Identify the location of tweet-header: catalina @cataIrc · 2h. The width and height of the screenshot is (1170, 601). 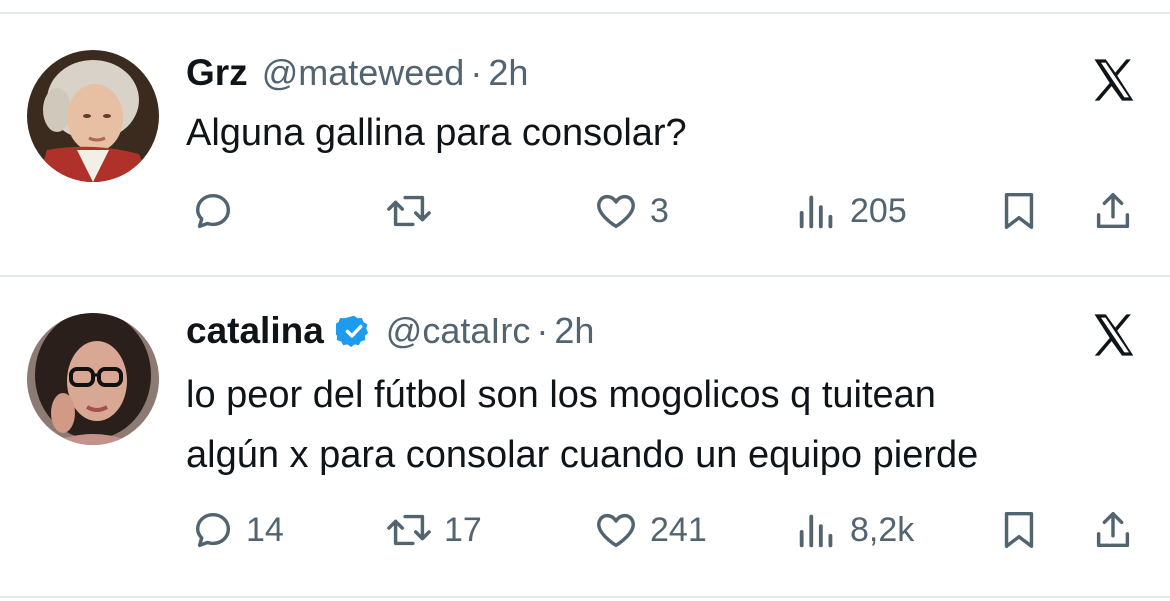
(390, 331).